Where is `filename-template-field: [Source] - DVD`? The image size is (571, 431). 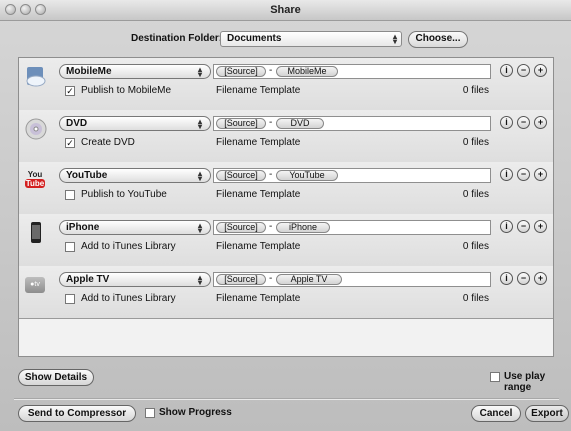 filename-template-field: [Source] - DVD is located at coordinates (352, 123).